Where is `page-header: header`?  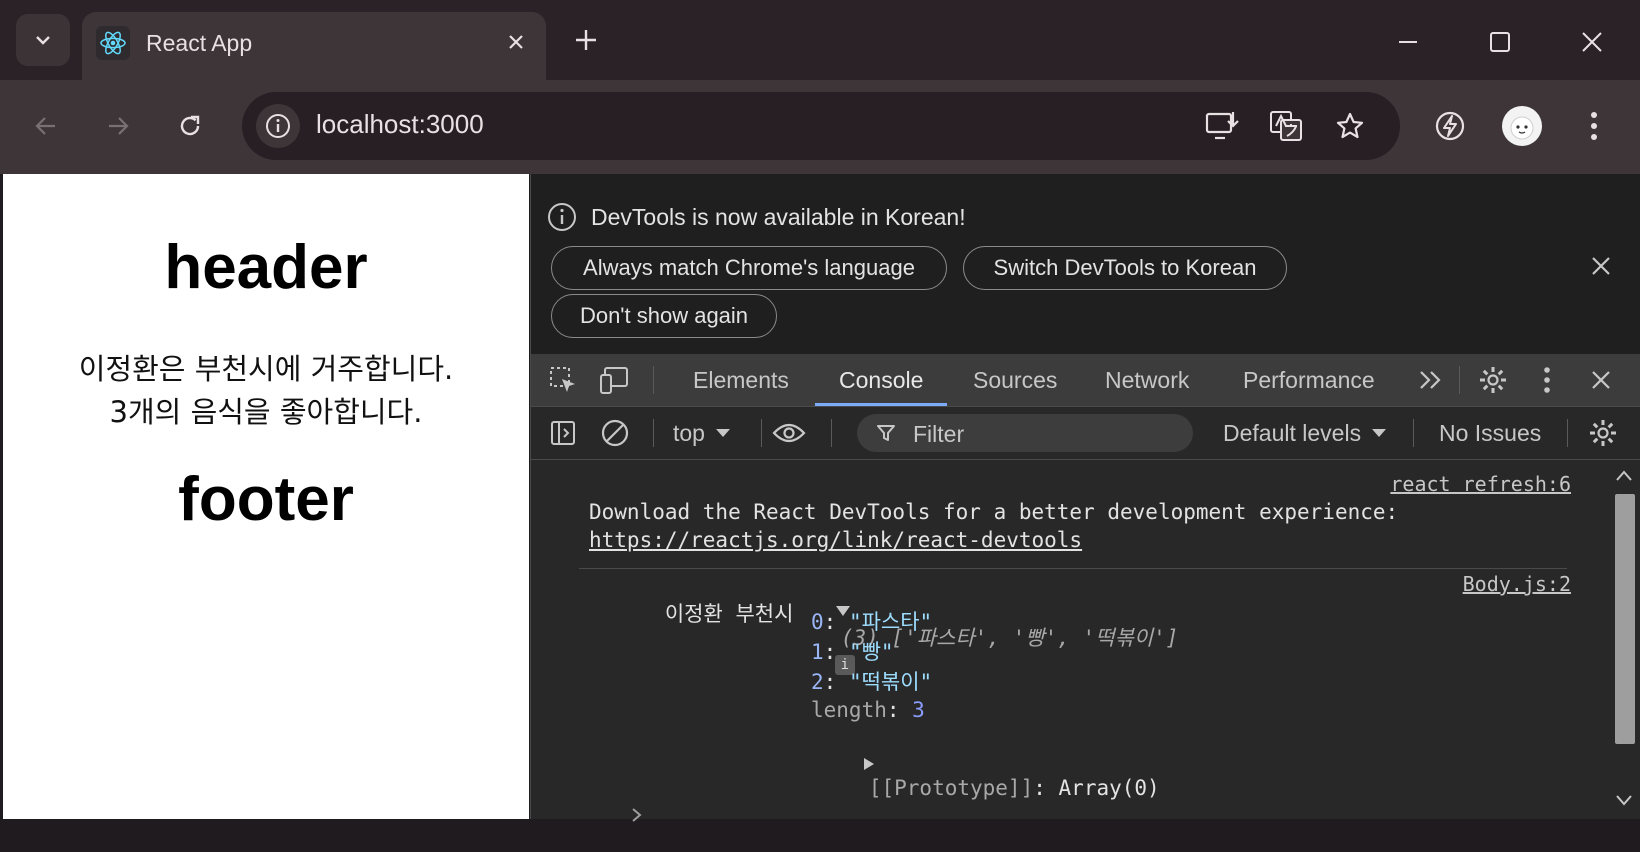 page-header: header is located at coordinates (266, 267).